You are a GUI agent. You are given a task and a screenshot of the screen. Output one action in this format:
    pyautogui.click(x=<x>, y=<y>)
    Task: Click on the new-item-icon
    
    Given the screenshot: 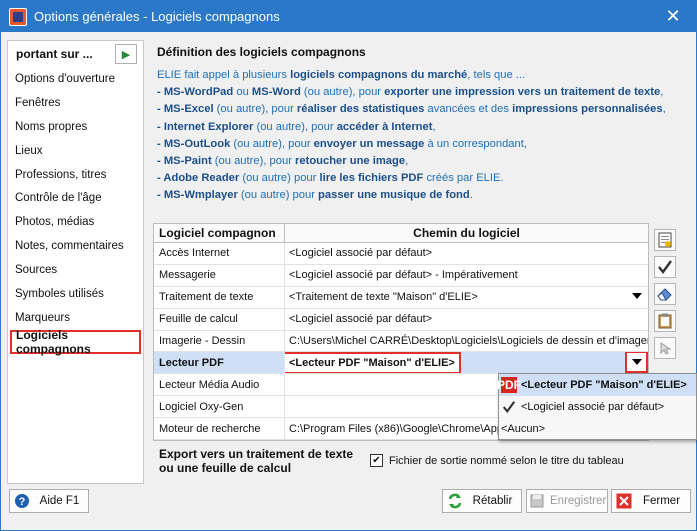 What is the action you would take?
    pyautogui.click(x=665, y=240)
    